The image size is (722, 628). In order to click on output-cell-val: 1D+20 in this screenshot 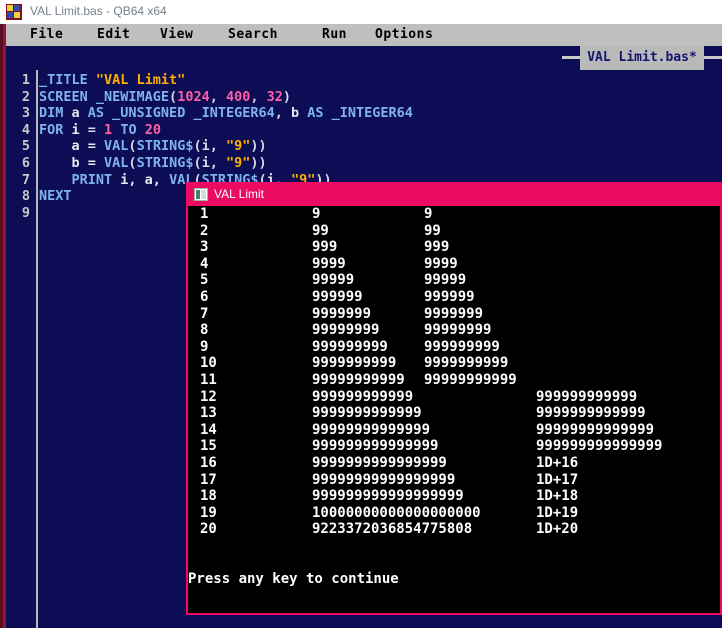, I will do `click(557, 529)`.